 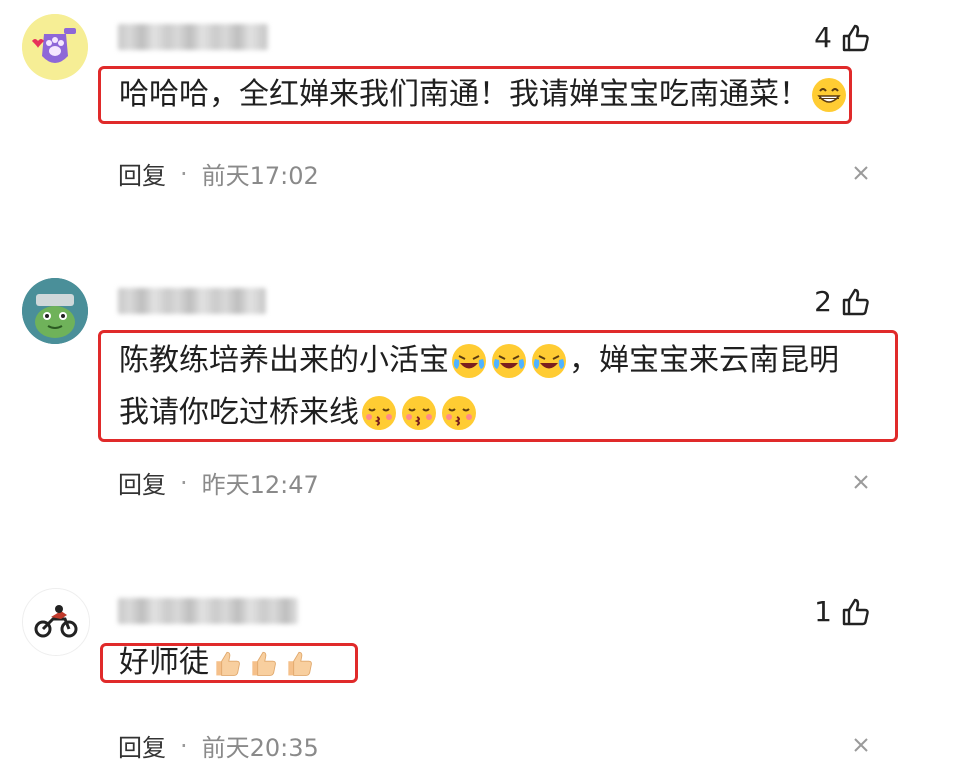 I want to click on comment-meta: 回复 · 前天20:35, so click(x=218, y=745).